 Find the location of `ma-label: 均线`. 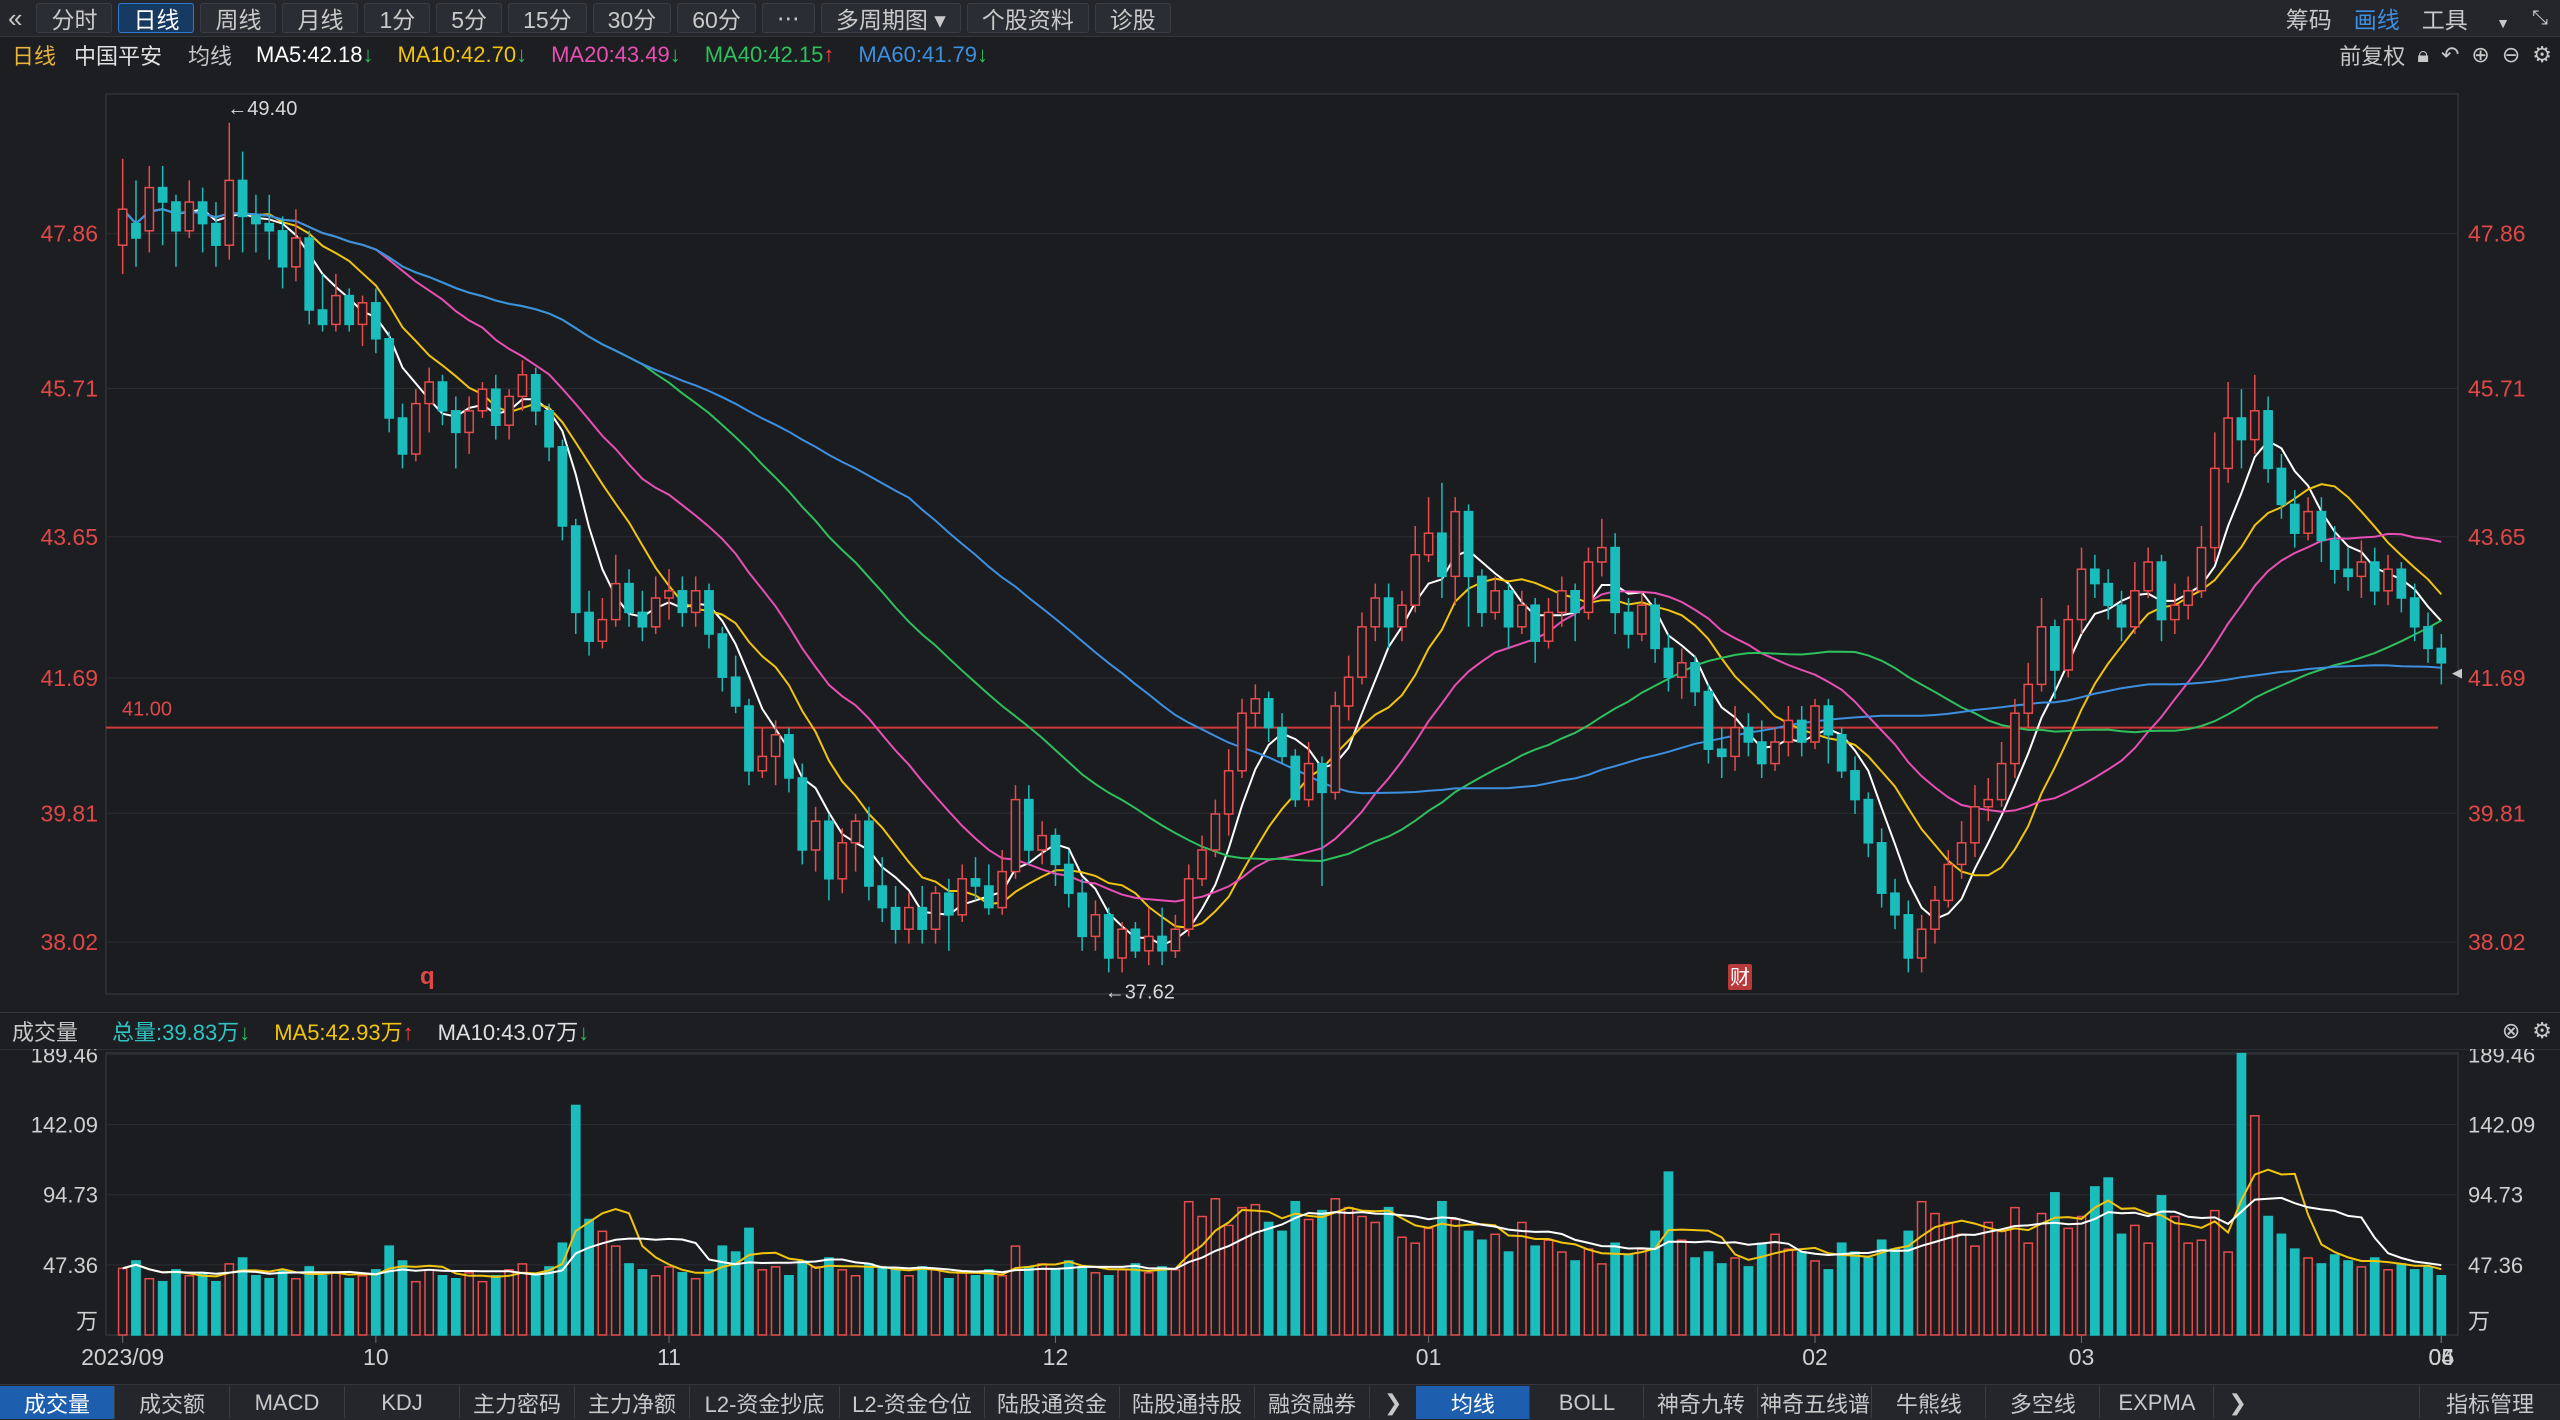

ma-label: 均线 is located at coordinates (210, 55).